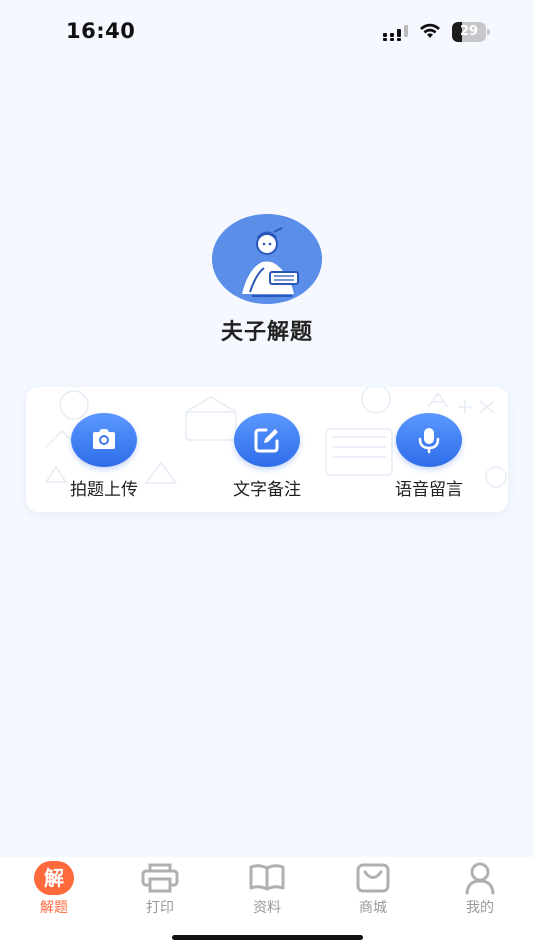 This screenshot has width=534, height=950. What do you see at coordinates (267, 908) in the screenshot?
I see `tab-materials-label: 资料` at bounding box center [267, 908].